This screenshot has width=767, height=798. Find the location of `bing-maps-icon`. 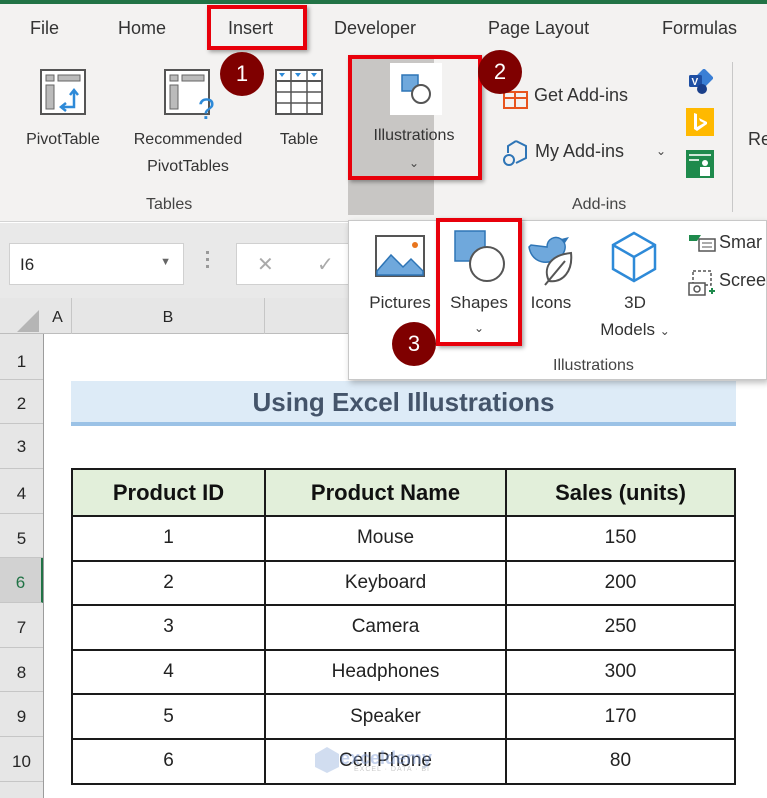

bing-maps-icon is located at coordinates (700, 122).